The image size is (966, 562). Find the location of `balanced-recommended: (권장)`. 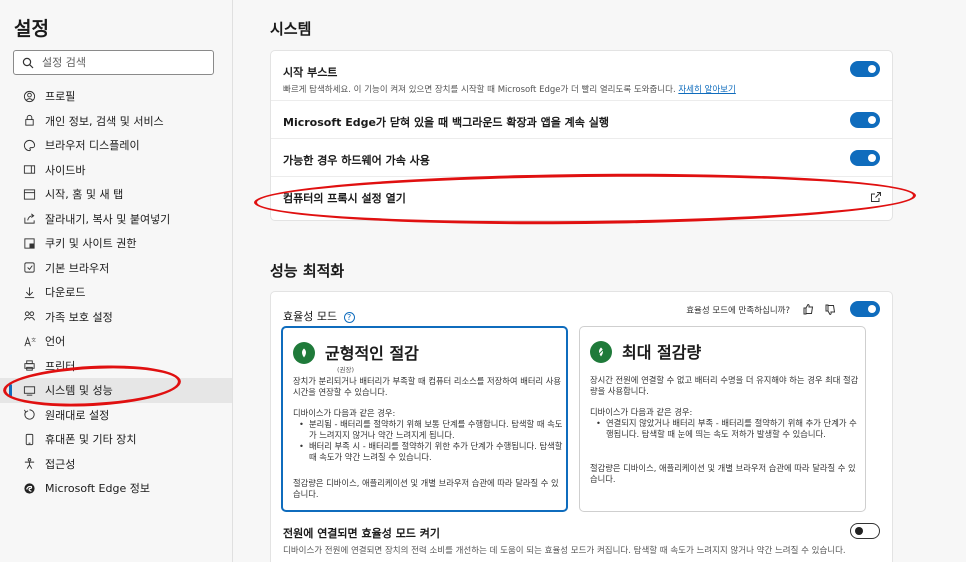

balanced-recommended: (권장) is located at coordinates (346, 370).